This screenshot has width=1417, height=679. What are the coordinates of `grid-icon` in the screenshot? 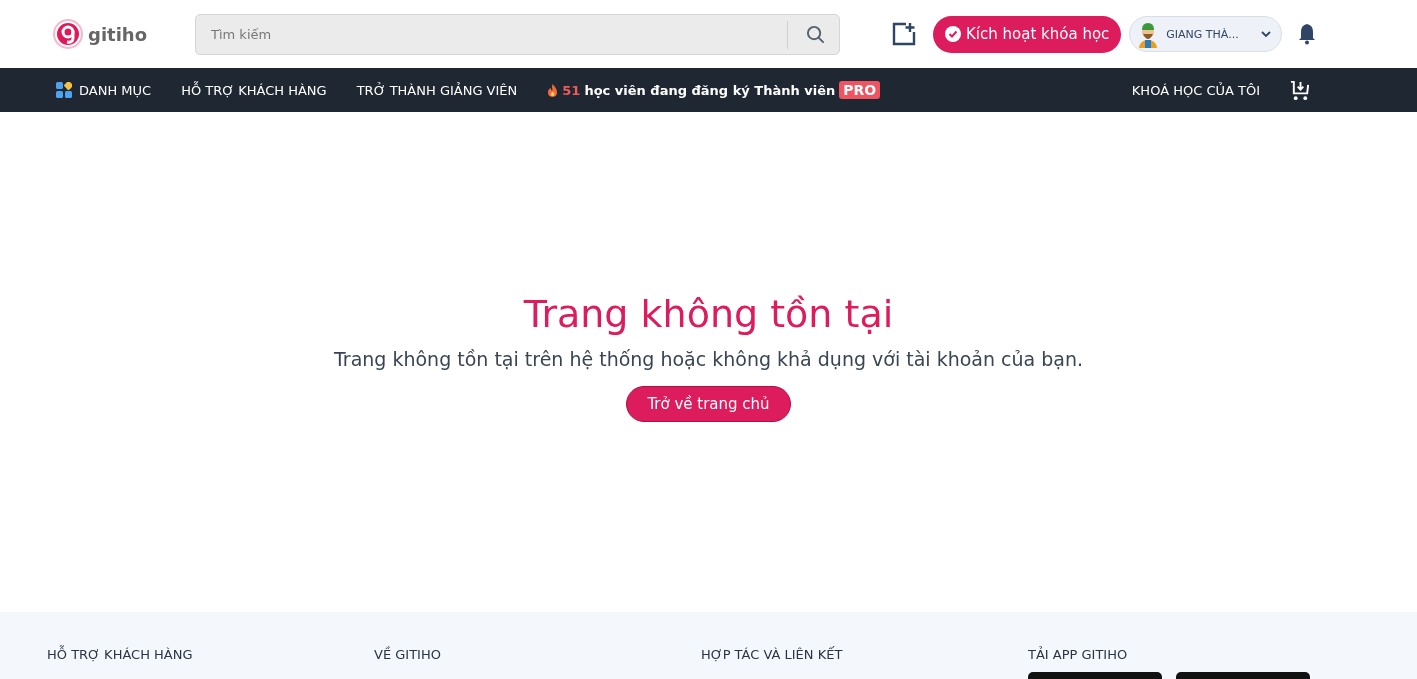 It's located at (64, 90).